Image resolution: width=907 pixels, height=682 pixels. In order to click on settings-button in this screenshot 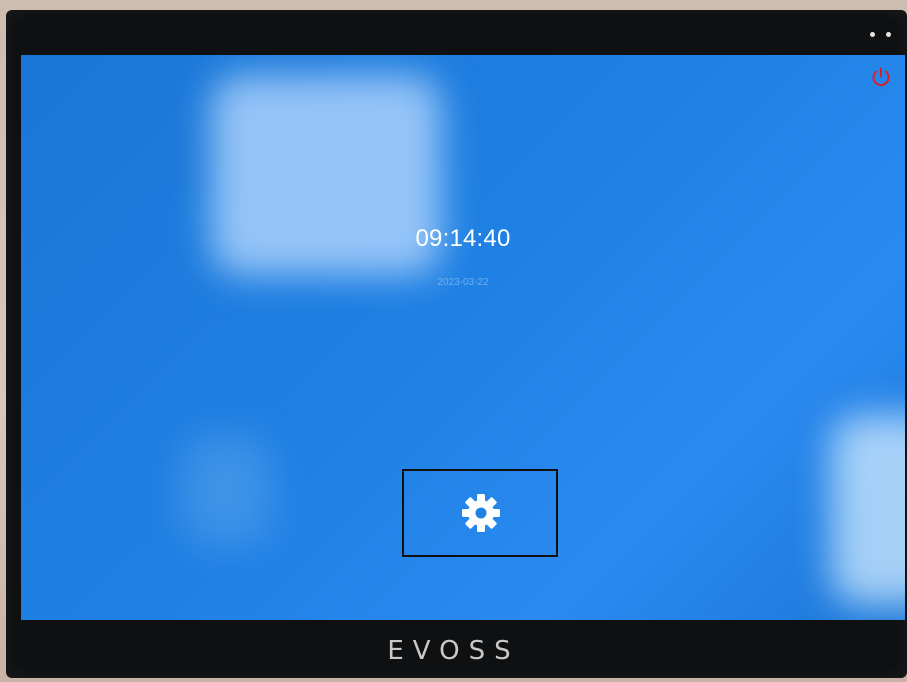, I will do `click(480, 513)`.